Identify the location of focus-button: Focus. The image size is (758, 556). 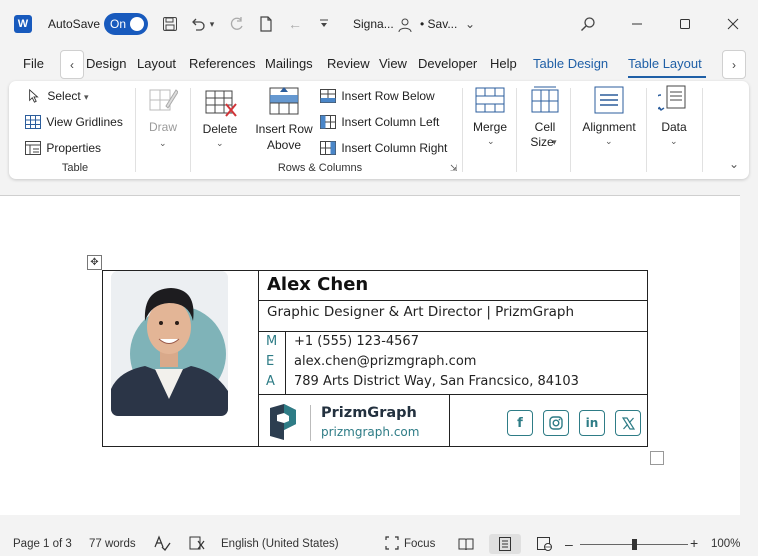
(419, 544).